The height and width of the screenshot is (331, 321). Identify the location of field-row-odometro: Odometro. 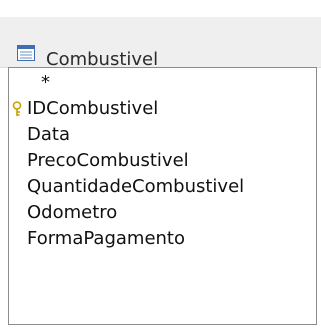
(162, 212).